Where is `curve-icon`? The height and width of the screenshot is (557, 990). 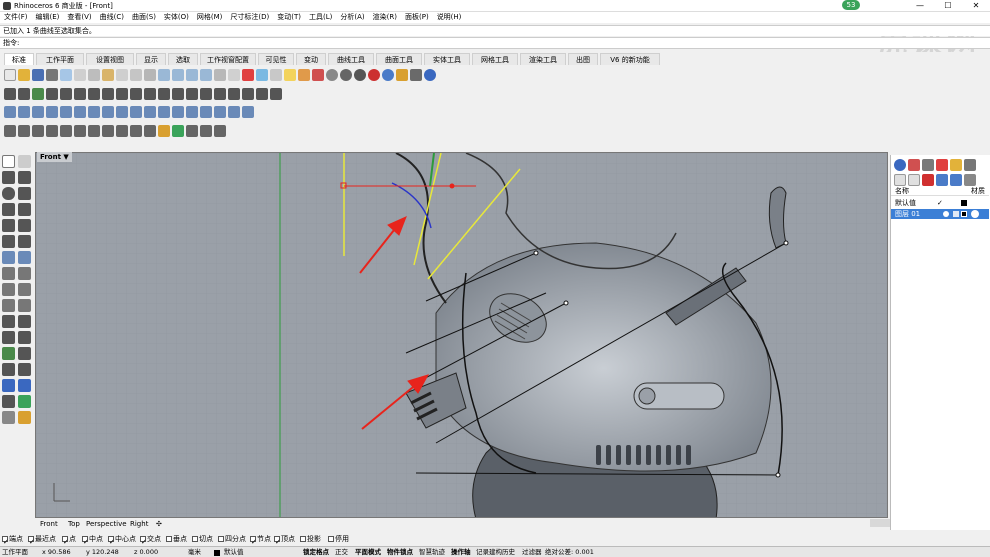
curve-icon is located at coordinates (24, 177).